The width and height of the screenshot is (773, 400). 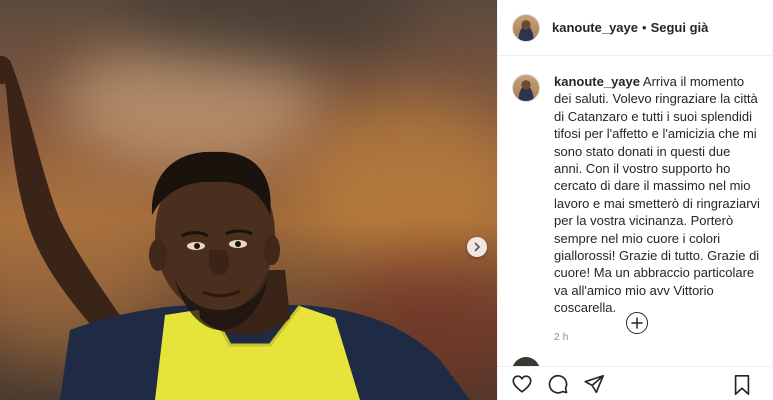 I want to click on load-more-comments-button, so click(x=637, y=323).